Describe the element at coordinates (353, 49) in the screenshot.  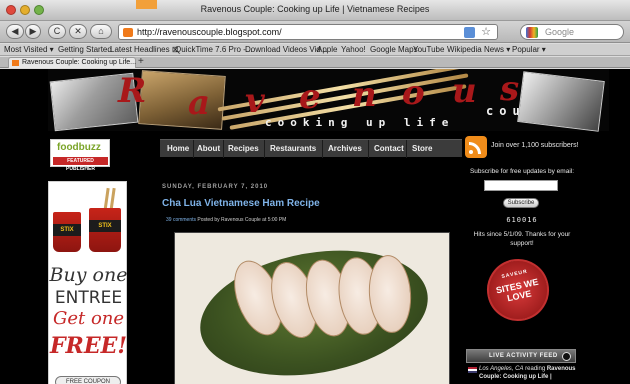
I see `bookmark-item: Yahoo!` at that location.